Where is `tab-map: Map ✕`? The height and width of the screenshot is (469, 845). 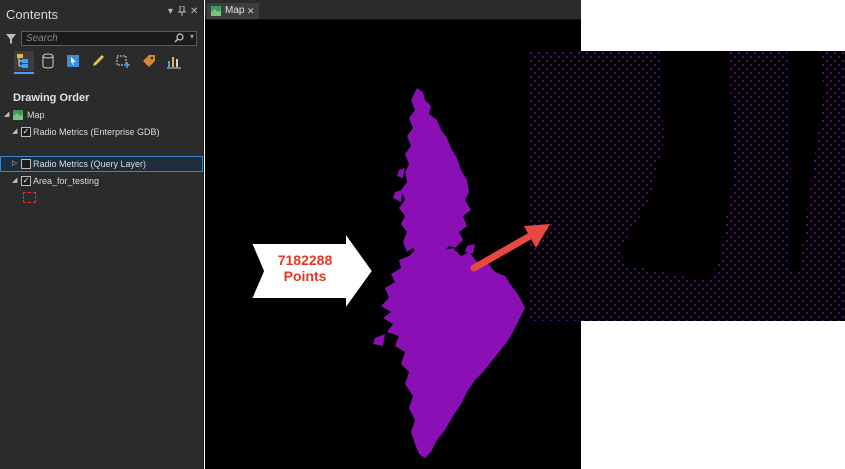
tab-map: Map ✕ is located at coordinates (233, 11).